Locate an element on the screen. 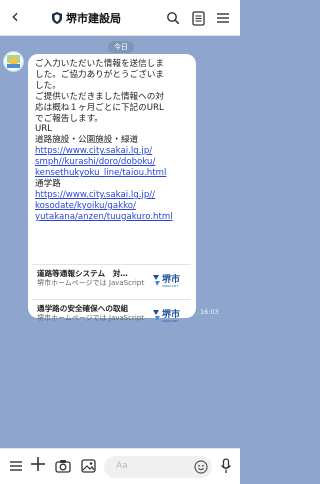 The width and height of the screenshot is (320, 484). message-line: 道路施設・公園施設・緑道 is located at coordinates (87, 140).